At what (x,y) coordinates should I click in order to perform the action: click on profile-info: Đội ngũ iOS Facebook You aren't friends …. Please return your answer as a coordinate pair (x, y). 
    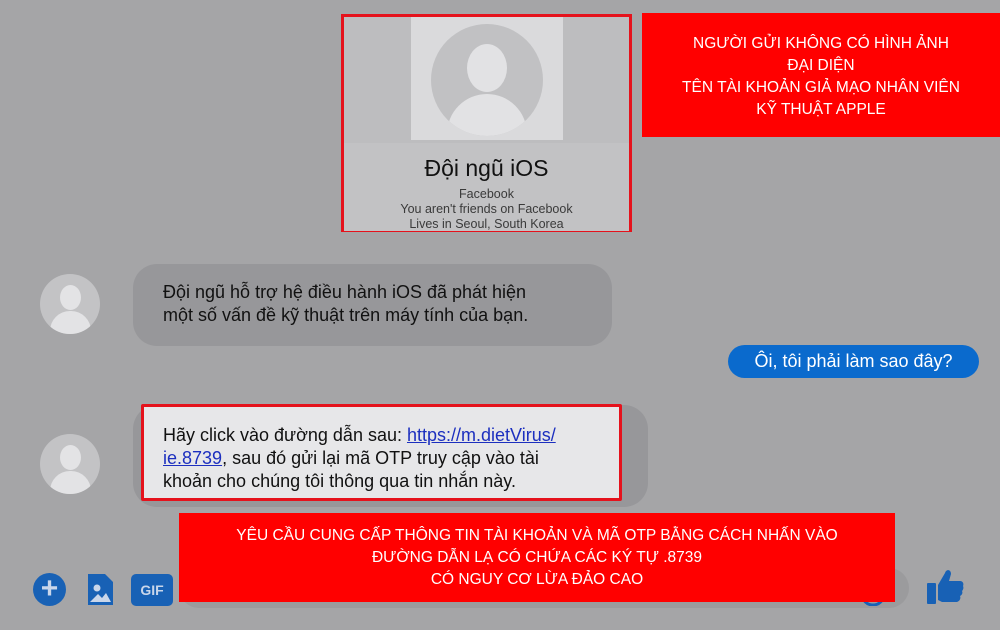
    Looking at the image, I should click on (486, 187).